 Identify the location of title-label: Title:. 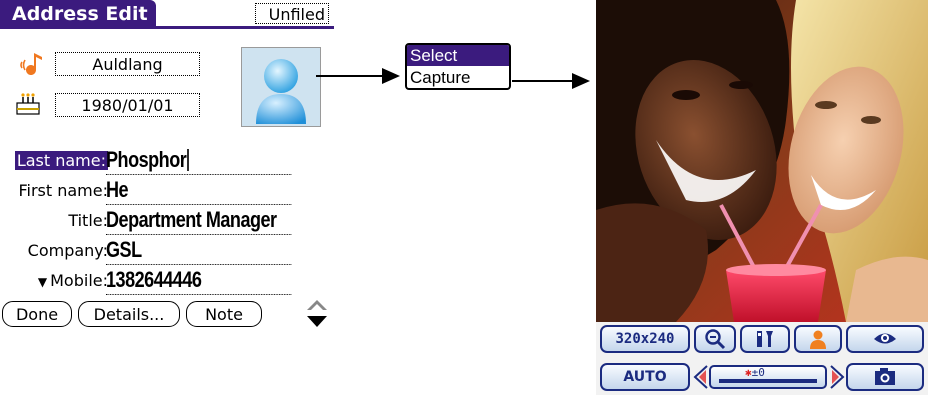
(88, 220).